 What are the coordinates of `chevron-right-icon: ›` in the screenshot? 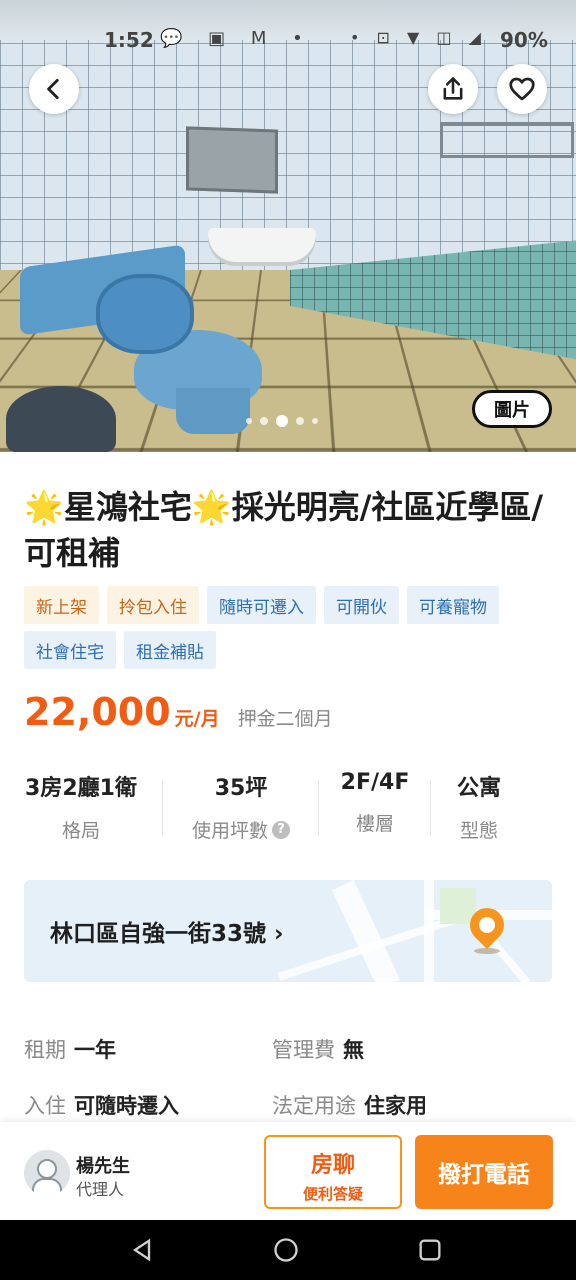 It's located at (278, 934).